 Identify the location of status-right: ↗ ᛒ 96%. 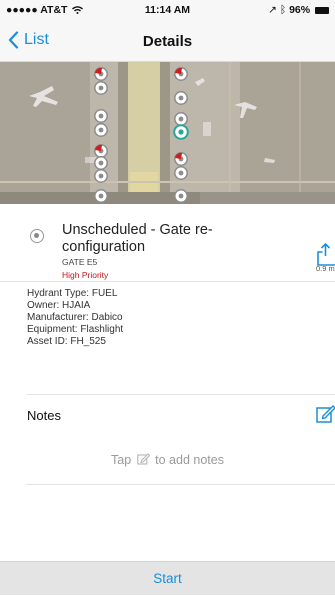
(298, 10).